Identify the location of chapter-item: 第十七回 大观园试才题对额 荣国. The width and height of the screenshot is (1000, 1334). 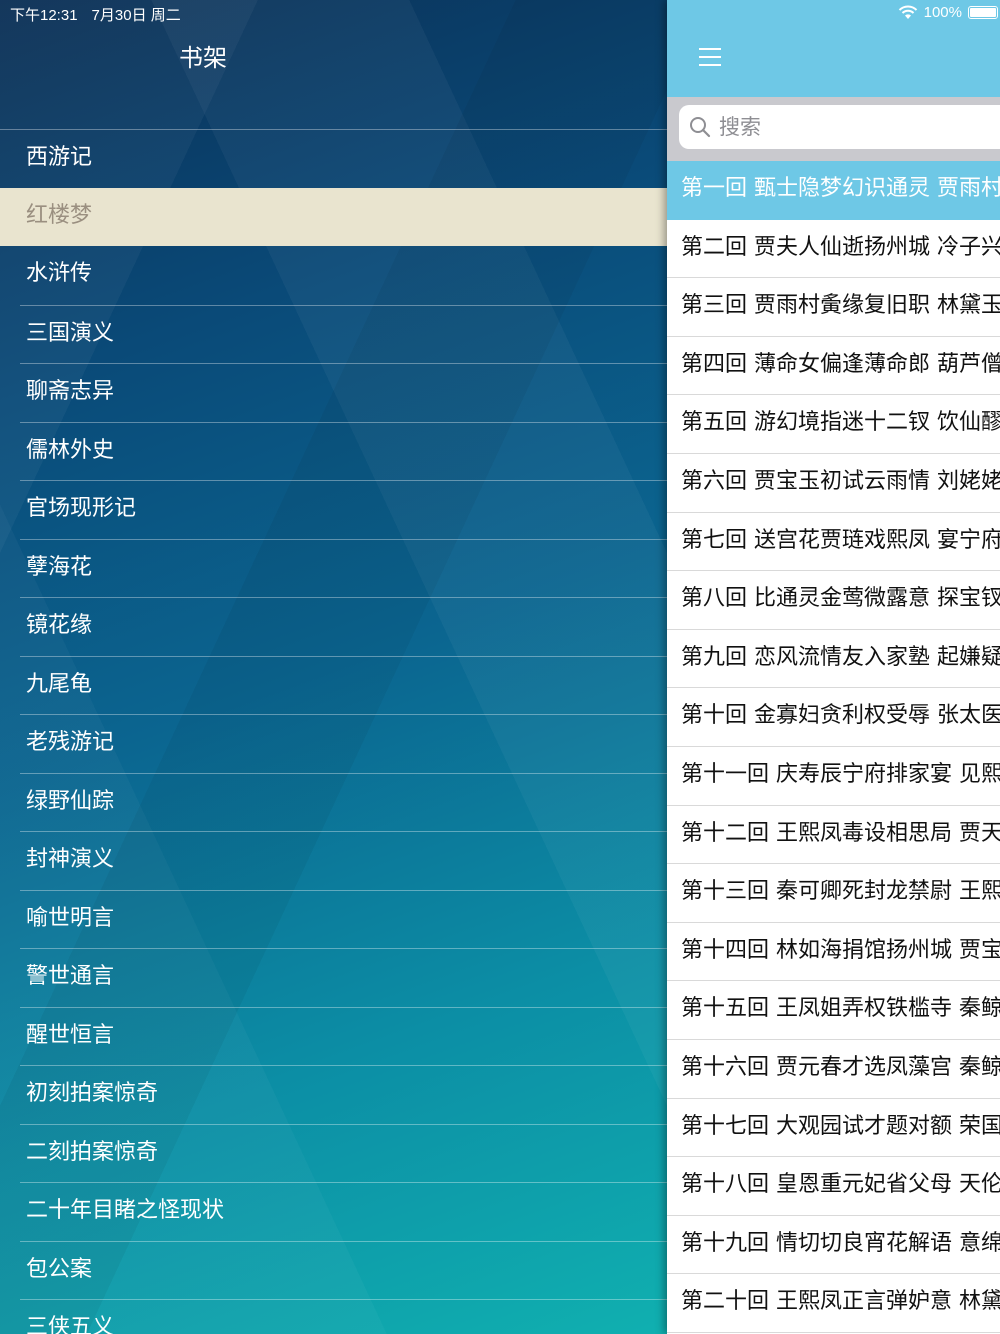
(833, 1128).